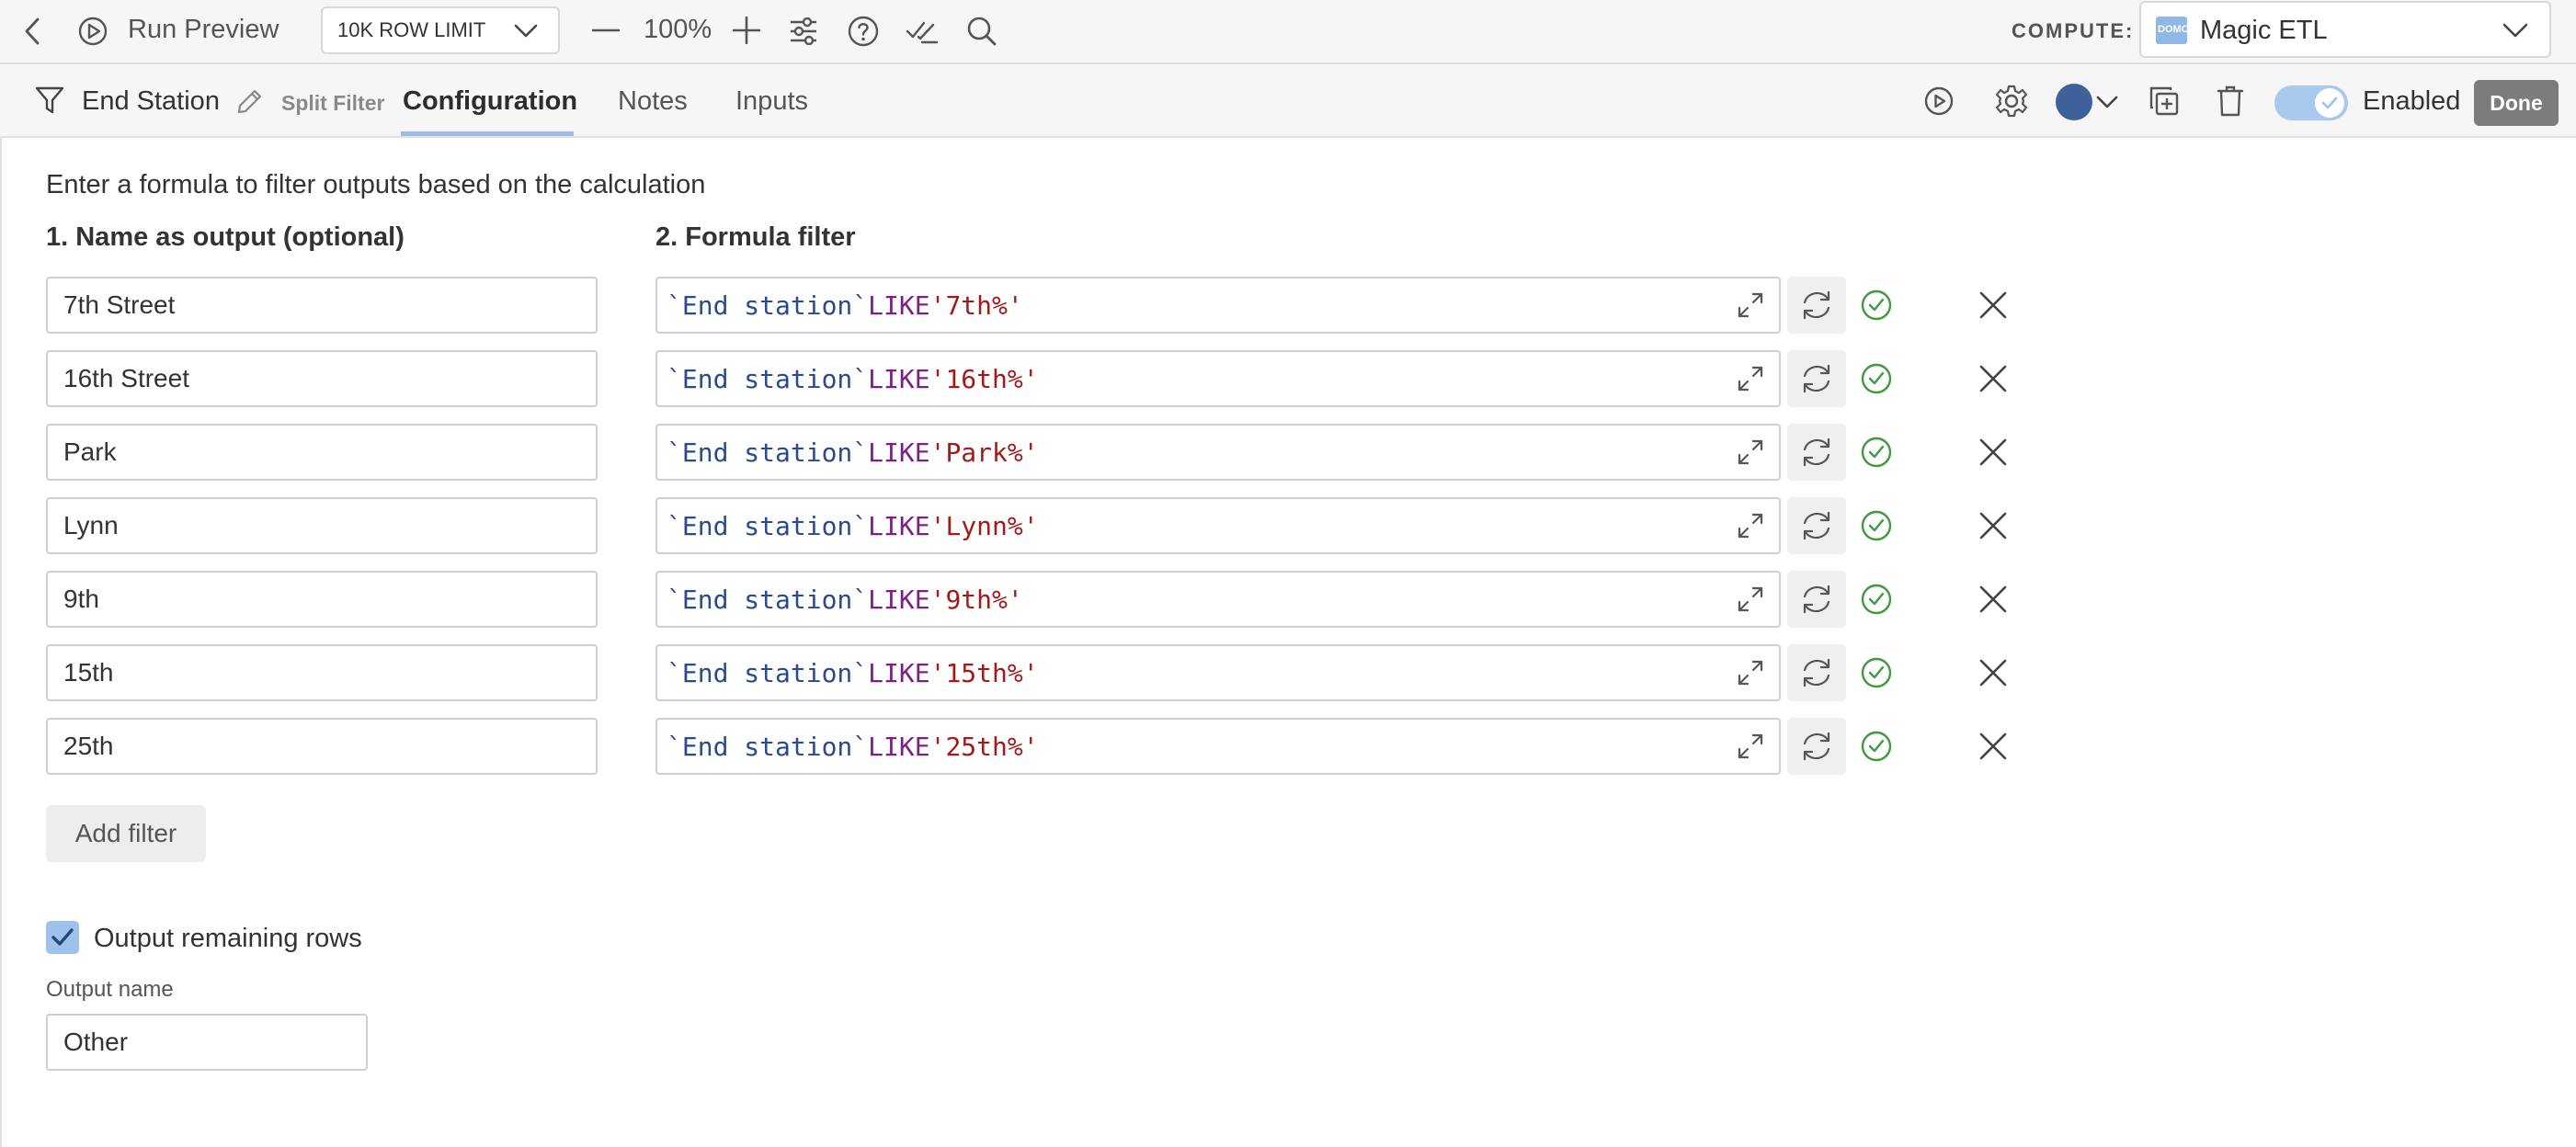 The image size is (2576, 1147). Describe the element at coordinates (2329, 103) in the screenshot. I see `toggle-knob` at that location.